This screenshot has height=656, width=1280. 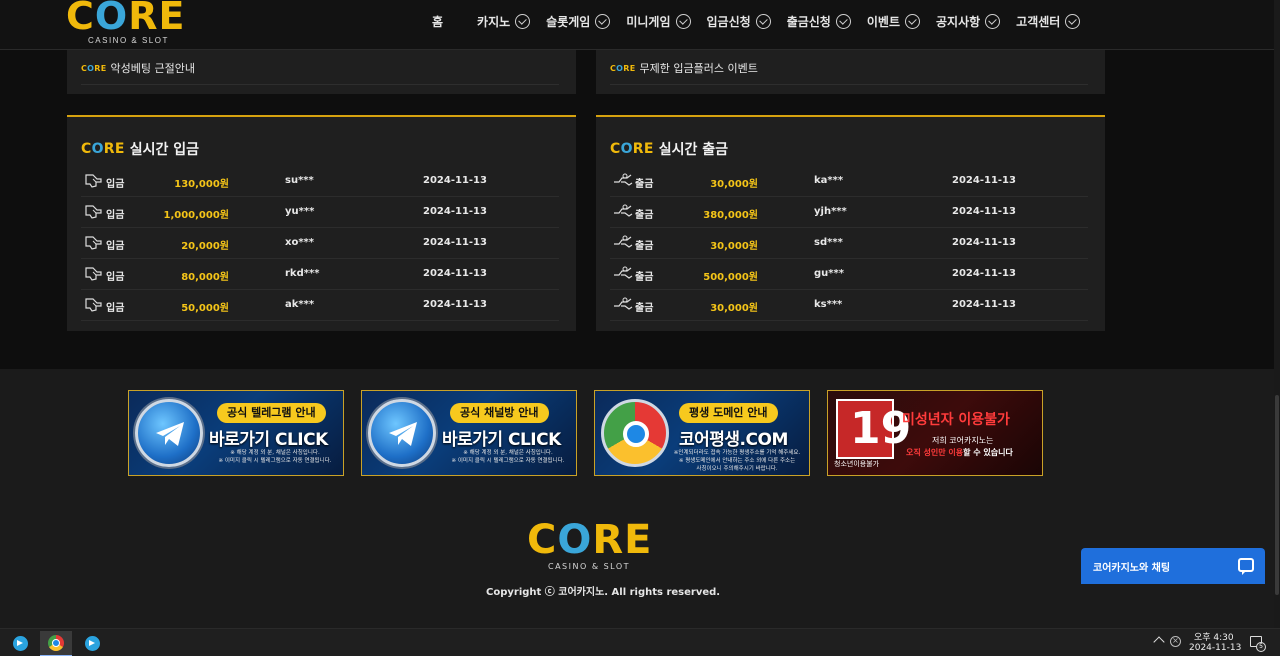 I want to click on row-amount: 130,000원, so click(x=201, y=184).